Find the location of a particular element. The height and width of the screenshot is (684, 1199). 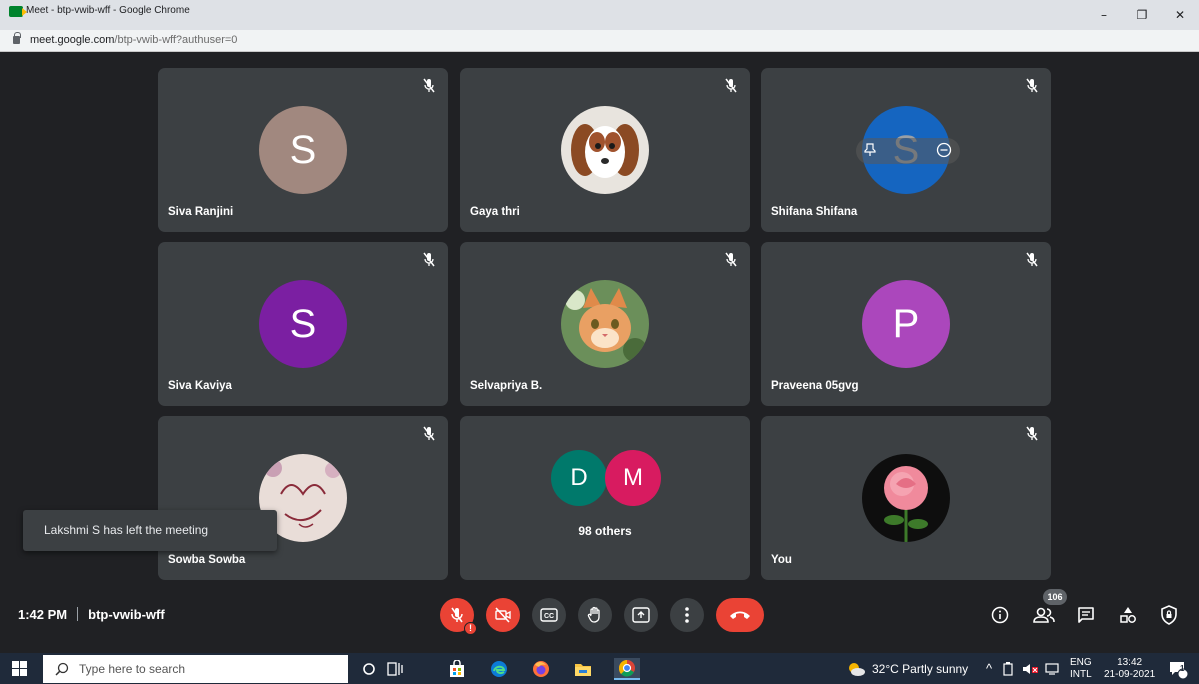

url-path: /btp-vwib-wff?authuser=0 is located at coordinates (176, 40).